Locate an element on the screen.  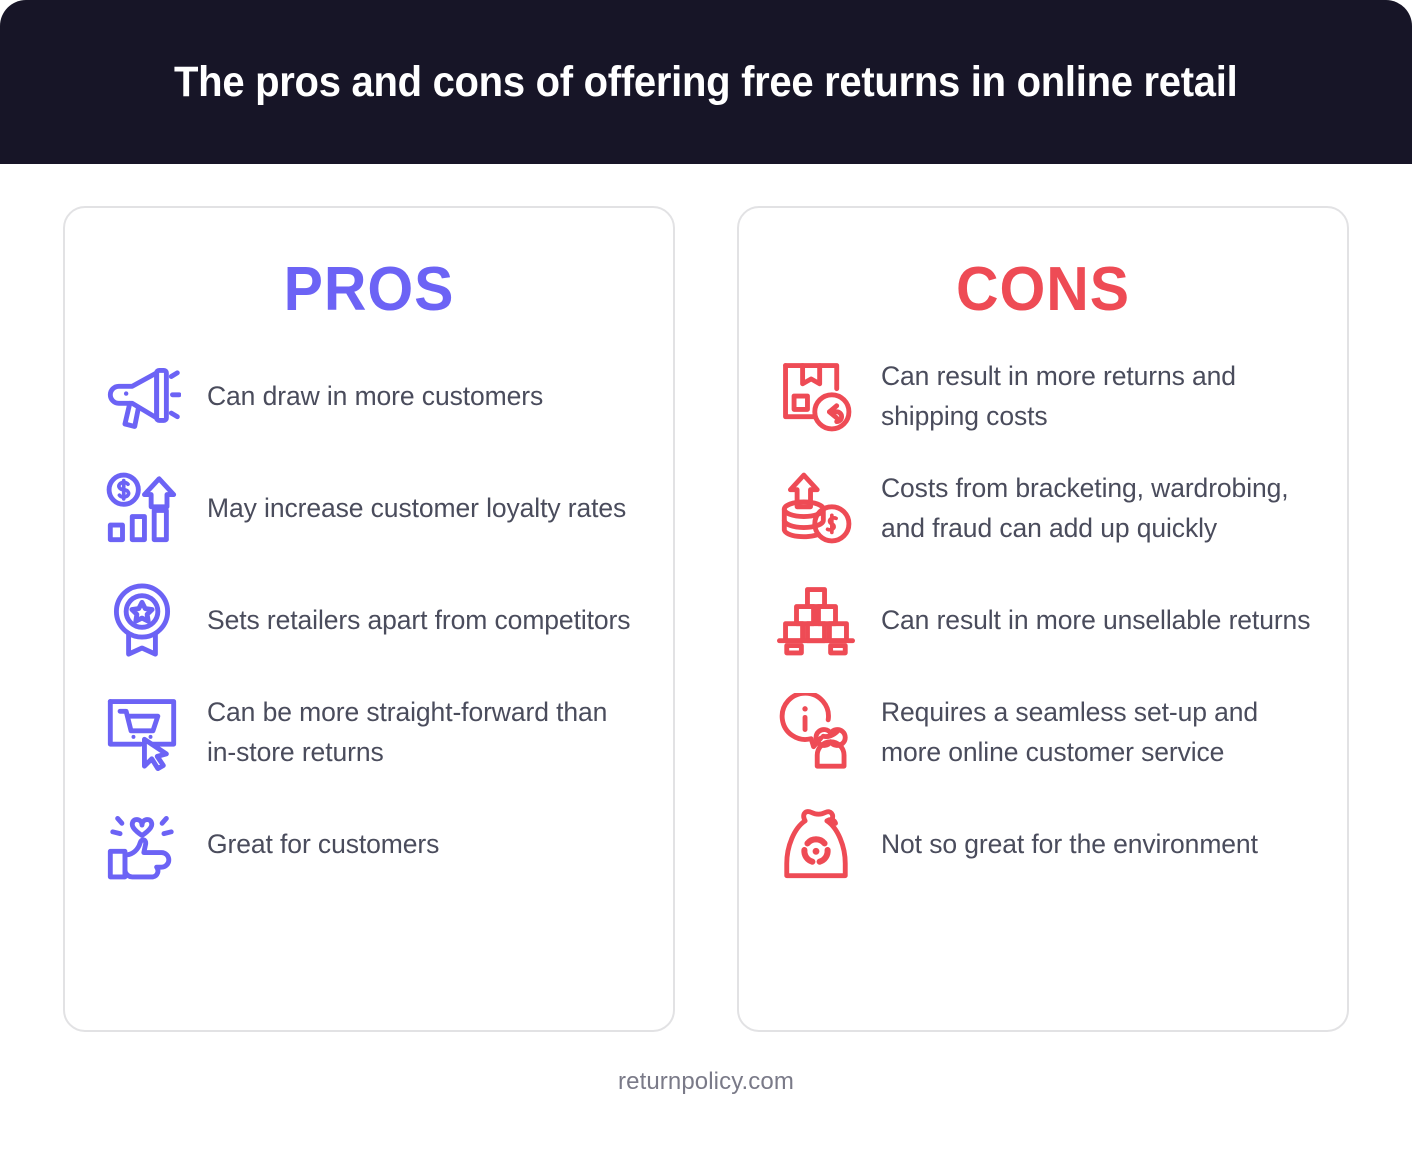
waste-bag-icon is located at coordinates (816, 844).